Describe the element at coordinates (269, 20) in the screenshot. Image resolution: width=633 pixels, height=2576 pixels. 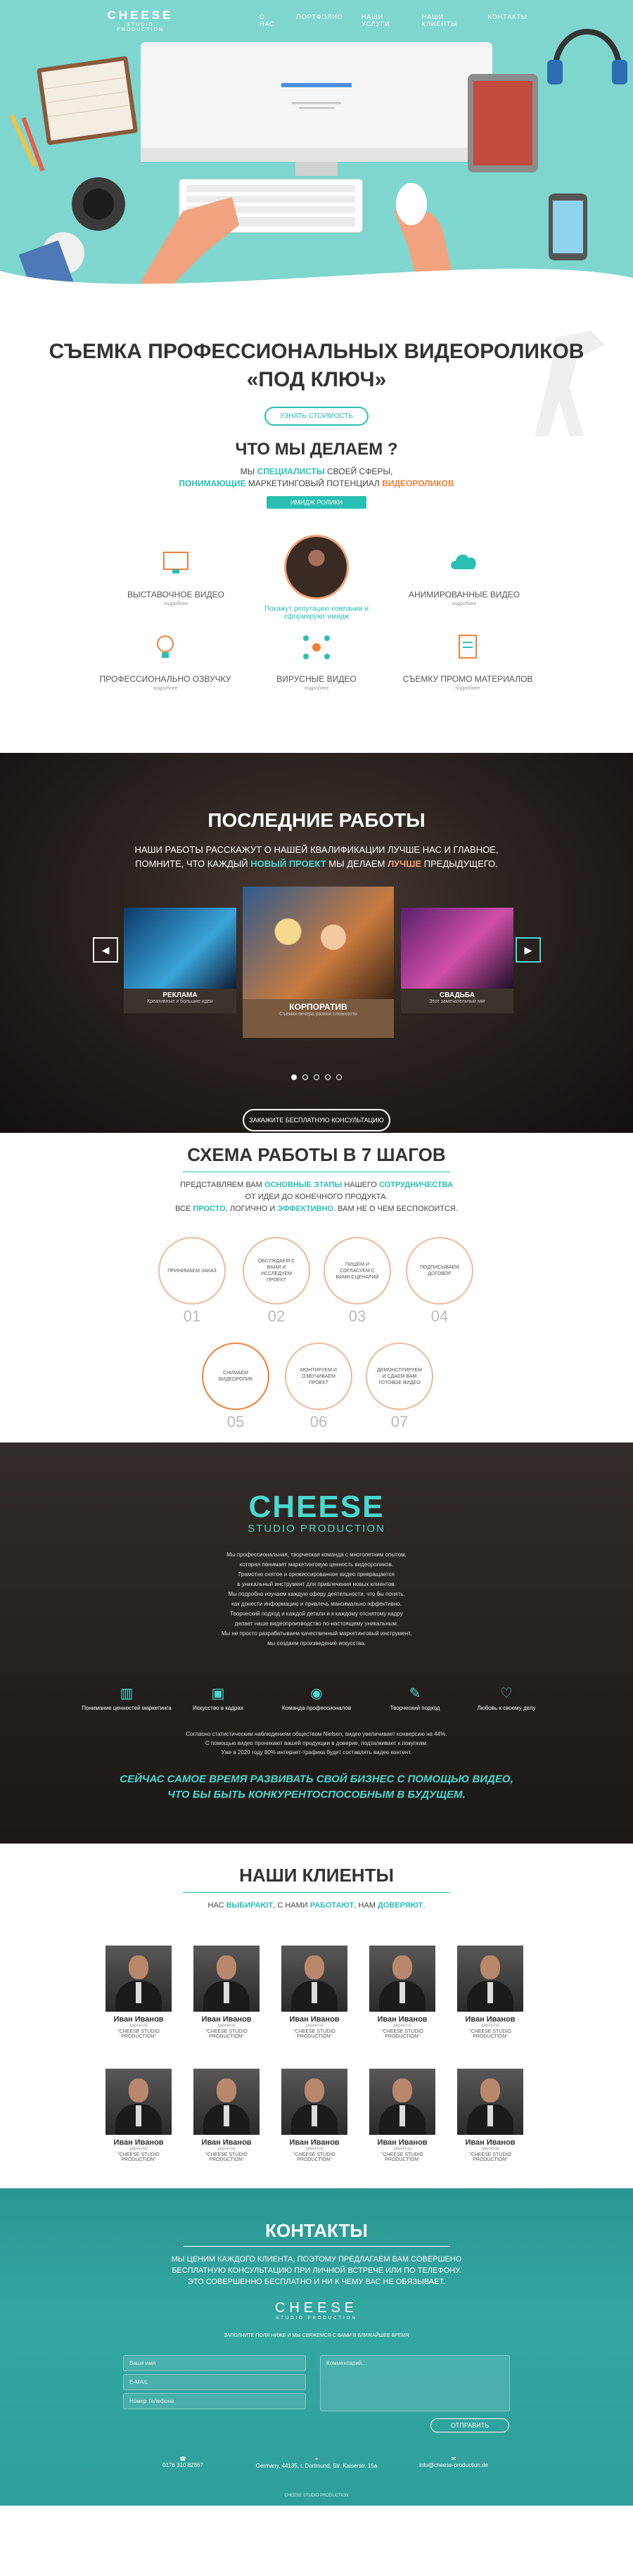
I see `nav-item-about: О НАС` at that location.